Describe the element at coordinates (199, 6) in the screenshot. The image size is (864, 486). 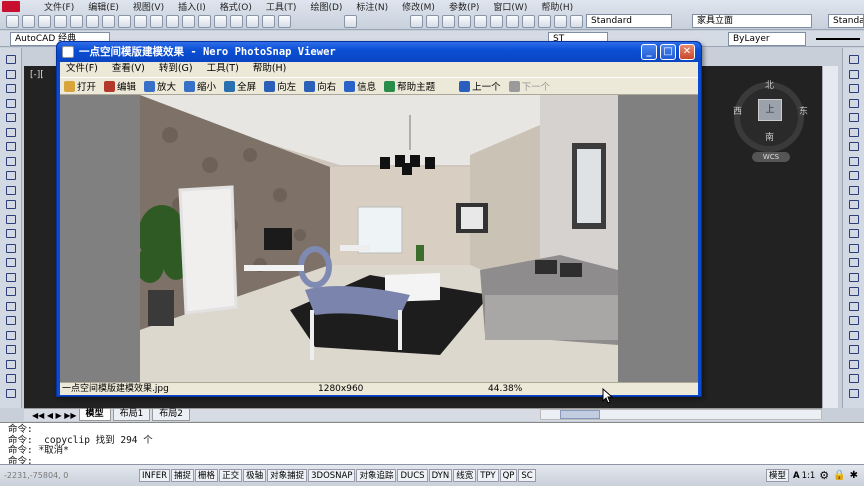
I see `acad-menu-item: 插入(I)` at that location.